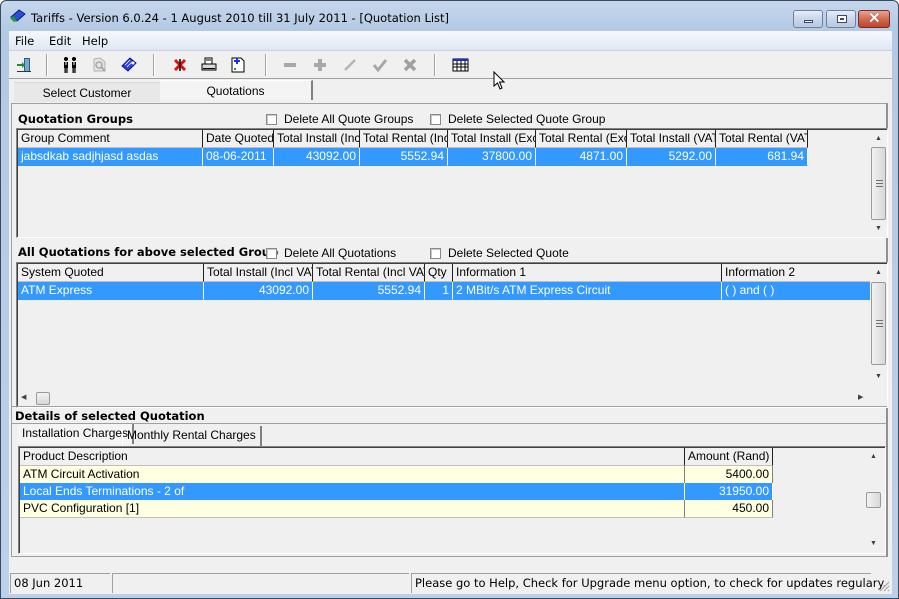 This screenshot has height=599, width=899. I want to click on edit-button, so click(350, 65).